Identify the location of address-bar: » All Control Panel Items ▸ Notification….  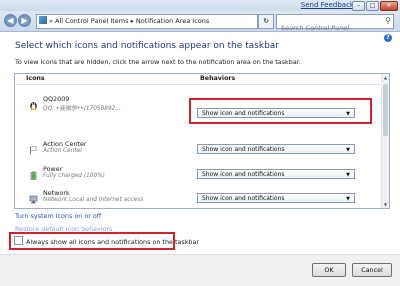
(147, 21).